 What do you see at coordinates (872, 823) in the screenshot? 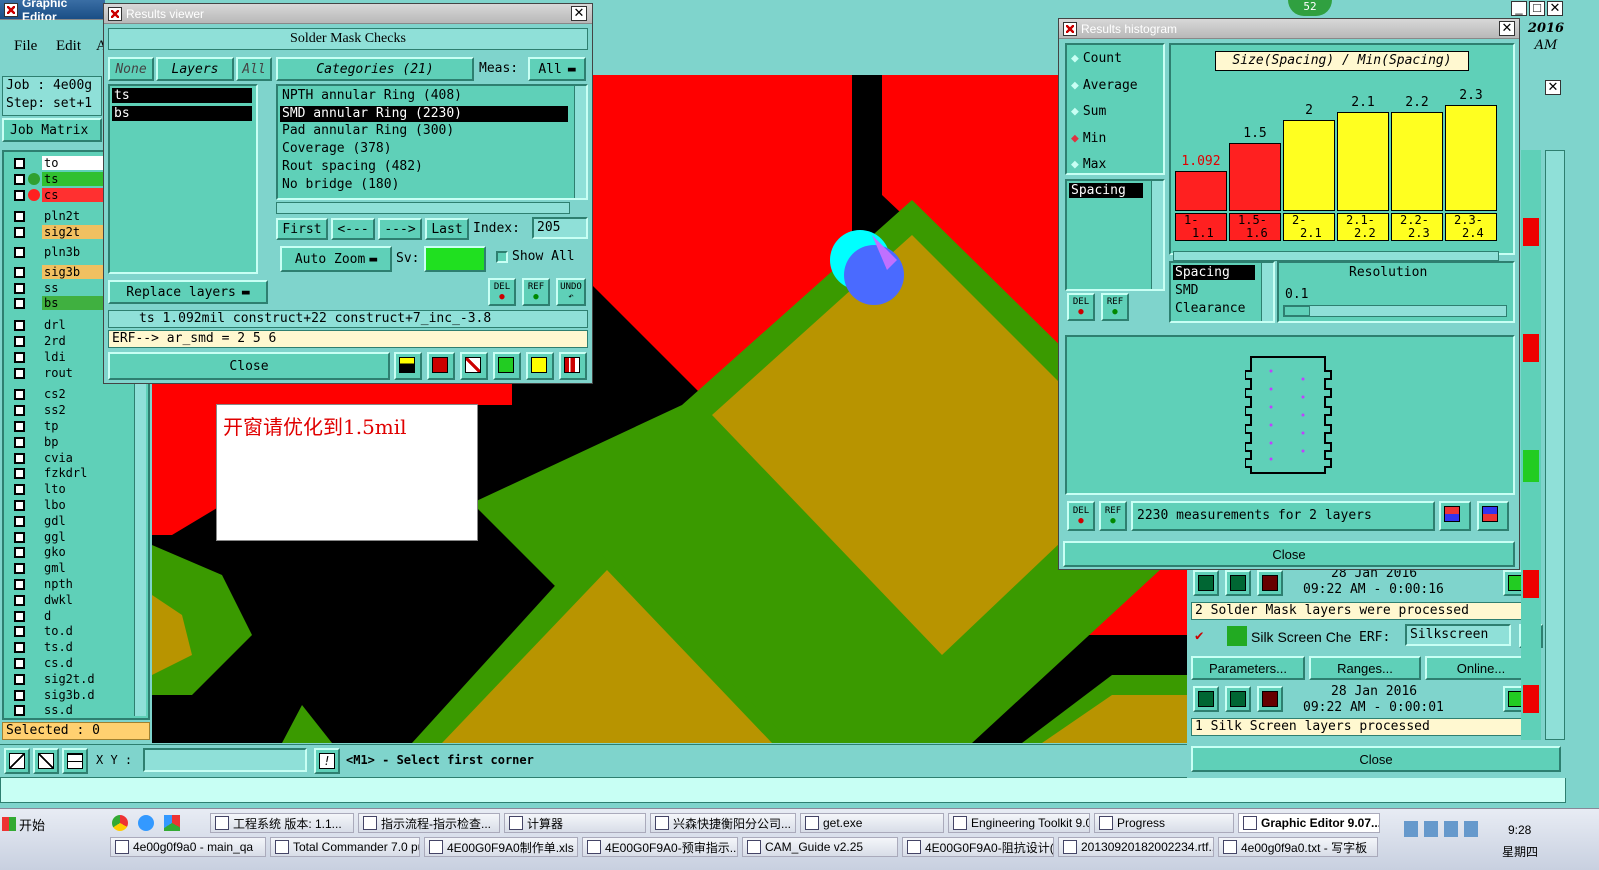
I see `task-button: get.exe` at bounding box center [872, 823].